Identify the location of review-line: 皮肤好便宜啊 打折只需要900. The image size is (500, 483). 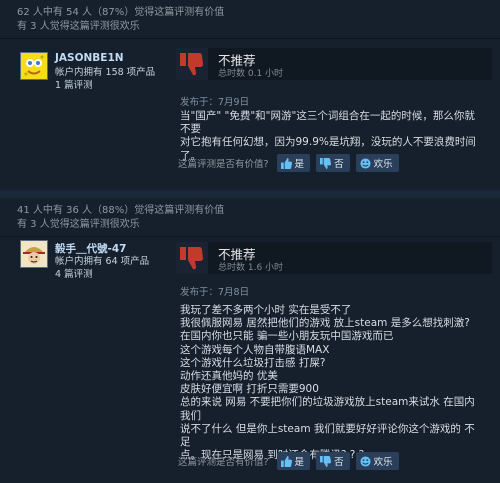
(249, 389).